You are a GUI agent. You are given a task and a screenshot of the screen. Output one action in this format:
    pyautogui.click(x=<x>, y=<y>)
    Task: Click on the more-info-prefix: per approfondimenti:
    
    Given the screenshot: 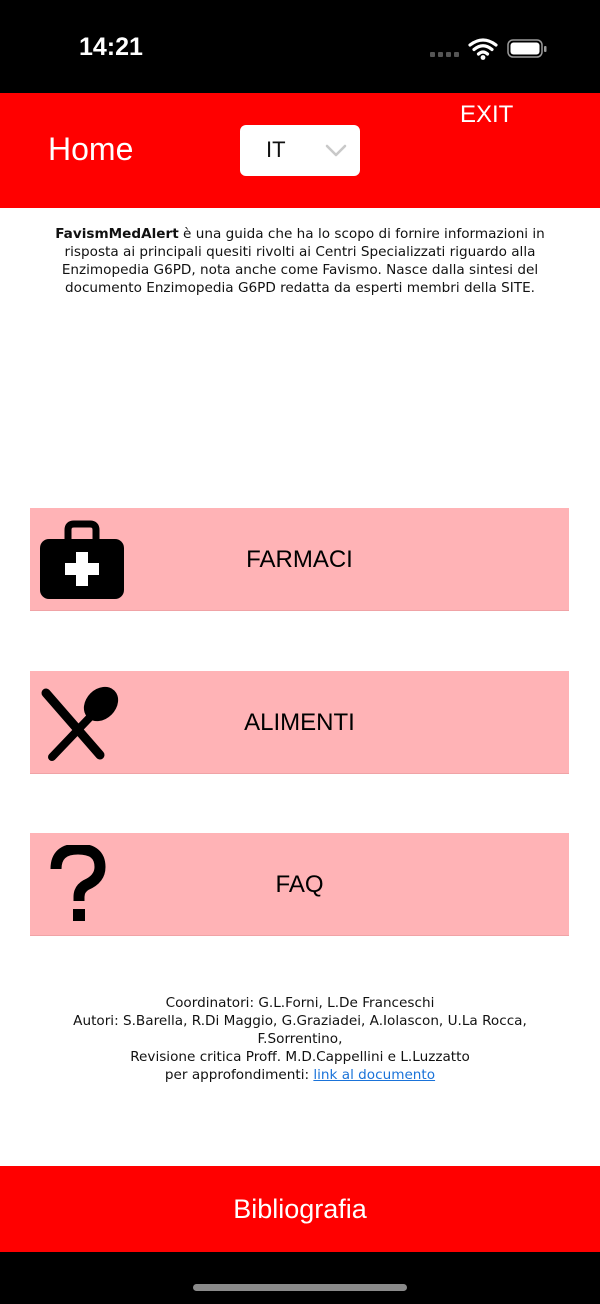 What is the action you would take?
    pyautogui.click(x=239, y=1075)
    